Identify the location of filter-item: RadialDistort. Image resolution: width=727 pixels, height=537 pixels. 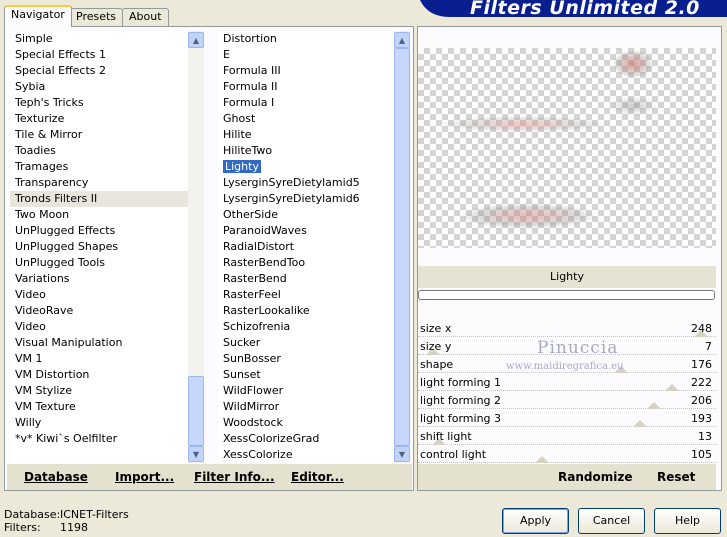
(306, 247).